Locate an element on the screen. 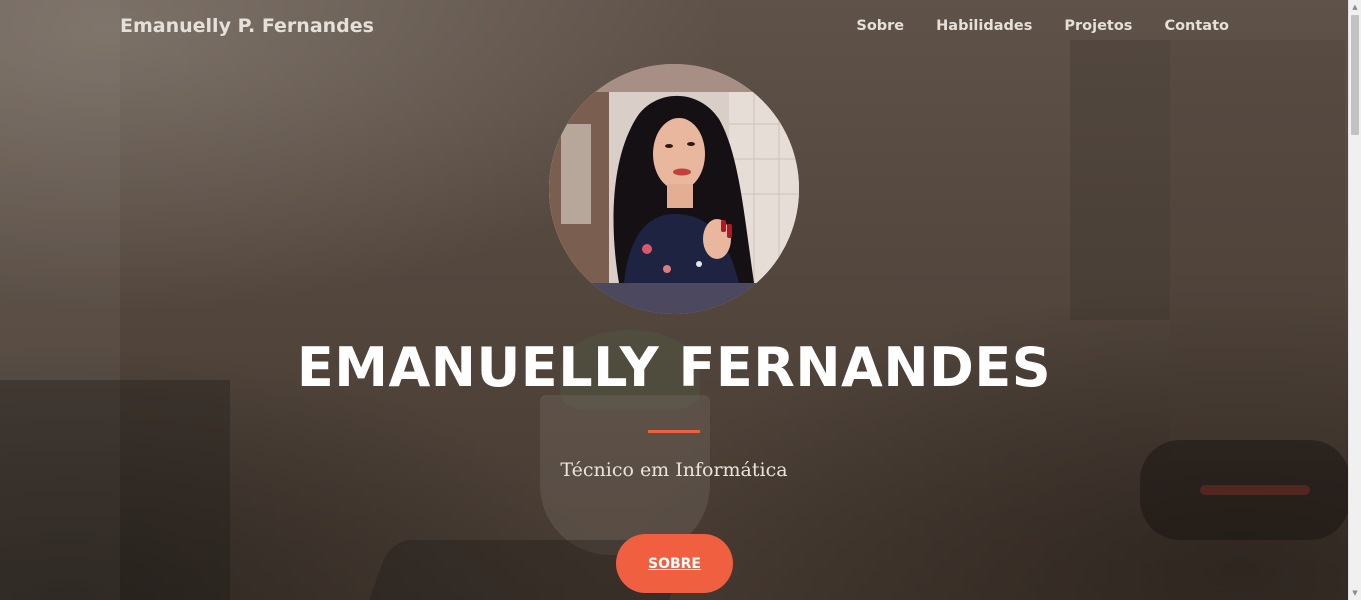  nav-menu: Sobre Habilidades Projetos Contato is located at coordinates (1042, 26).